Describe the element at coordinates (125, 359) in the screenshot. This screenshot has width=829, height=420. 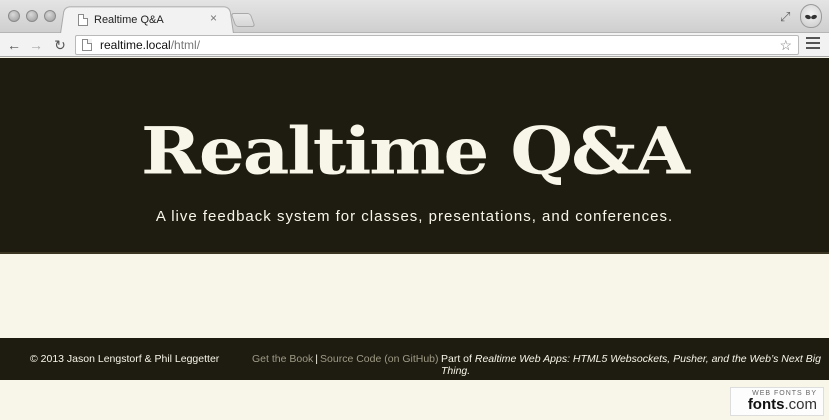
I see `copyright: © 2013 Jason Lengstorf & Phil Leggetter` at that location.